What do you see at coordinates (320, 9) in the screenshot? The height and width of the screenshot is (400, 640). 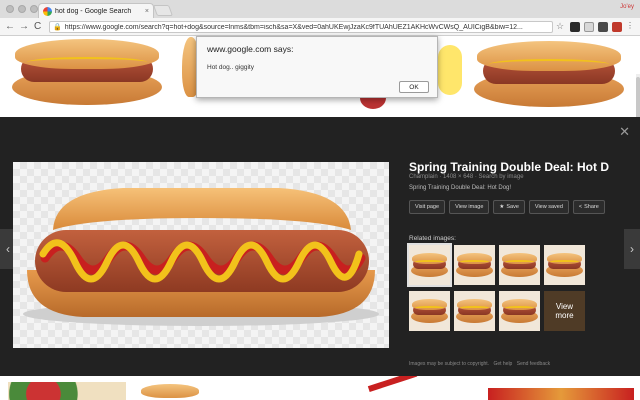 I see `tab-bar: hot dog - Google Search × Jo'ey` at bounding box center [320, 9].